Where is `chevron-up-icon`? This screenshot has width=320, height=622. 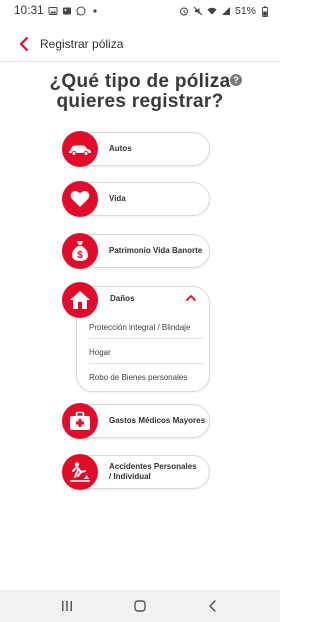 chevron-up-icon is located at coordinates (191, 298).